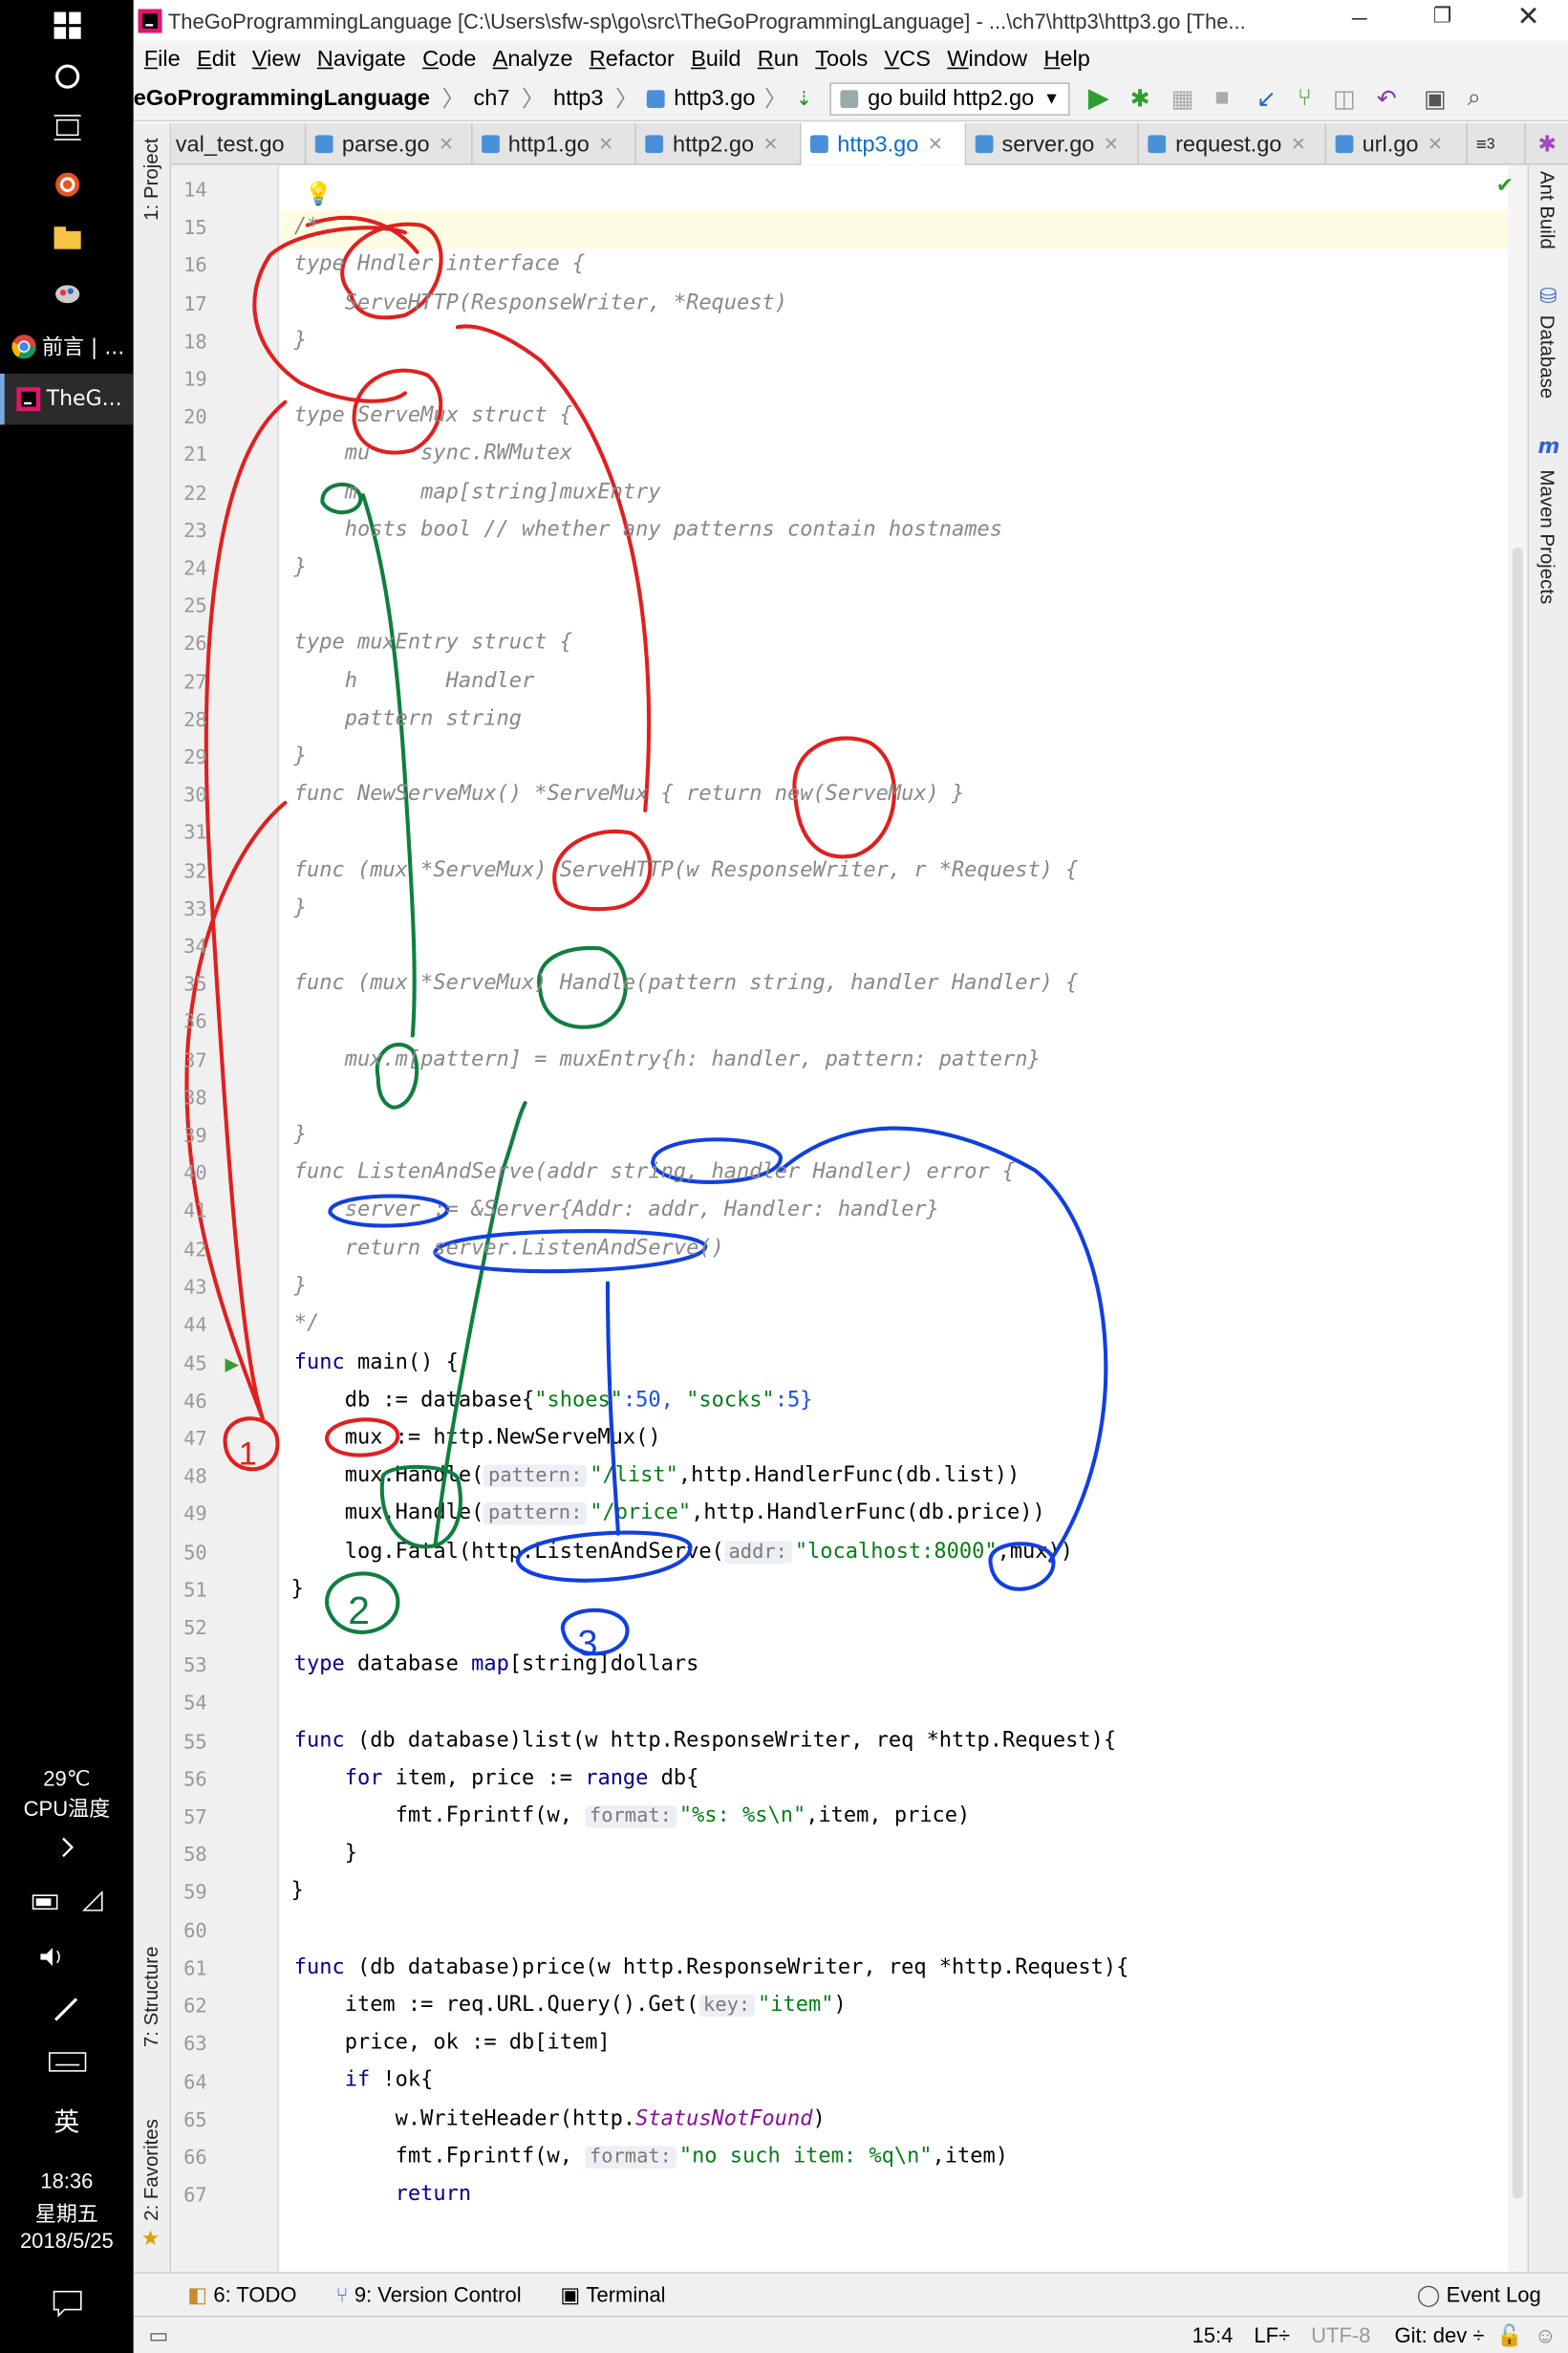 The width and height of the screenshot is (1568, 2353). I want to click on chevron-right-icon, so click(67, 1847).